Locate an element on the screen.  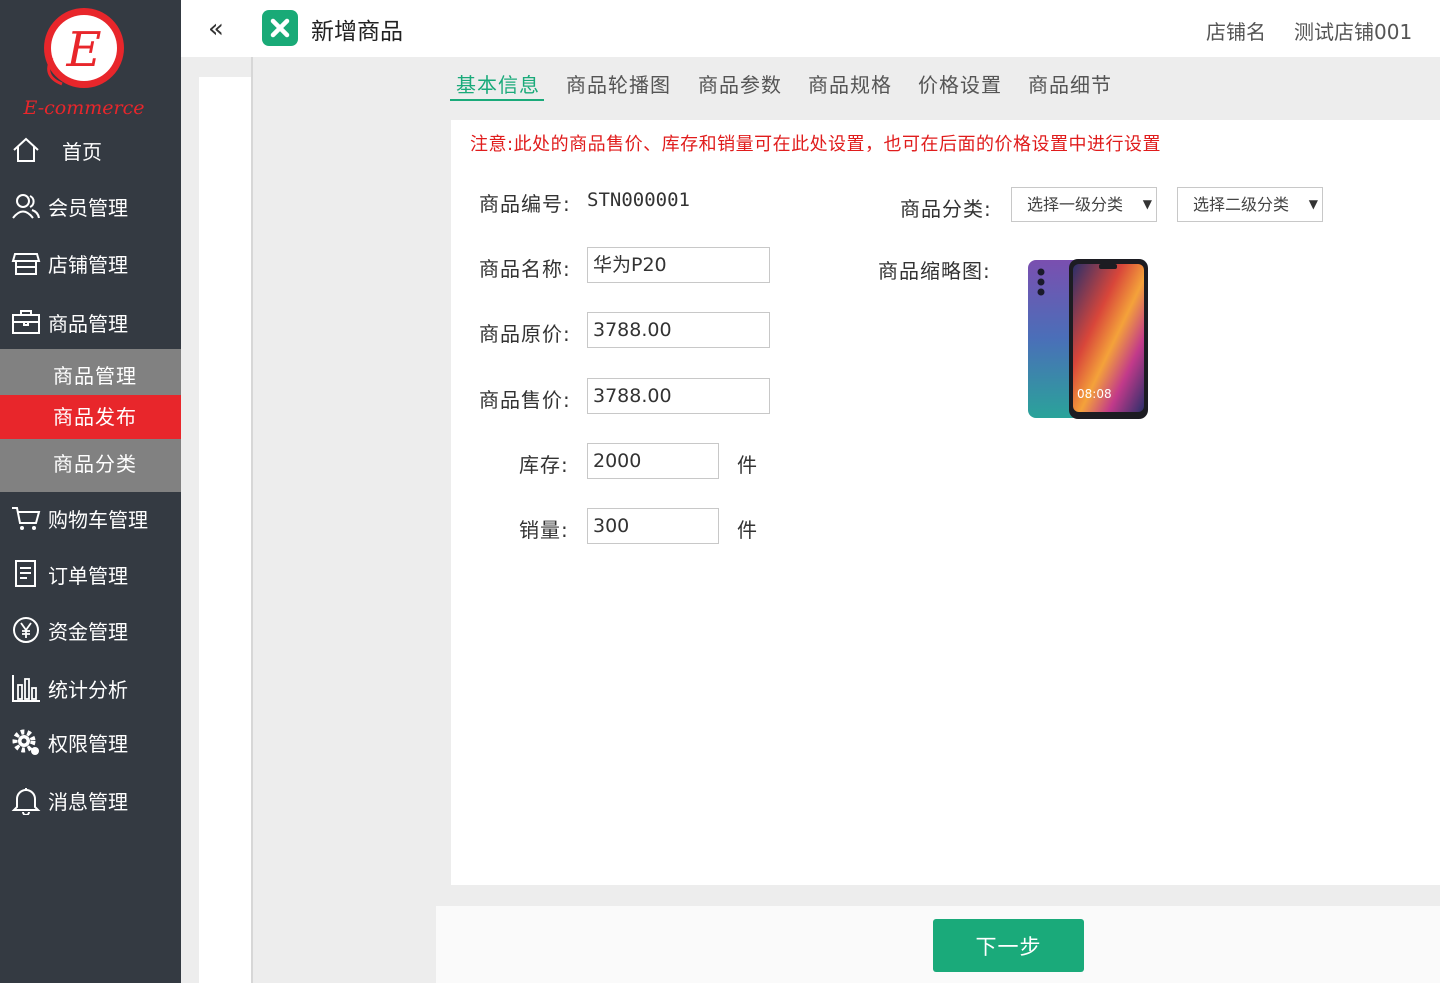
logo-text: E-commerce is located at coordinates (84, 108).